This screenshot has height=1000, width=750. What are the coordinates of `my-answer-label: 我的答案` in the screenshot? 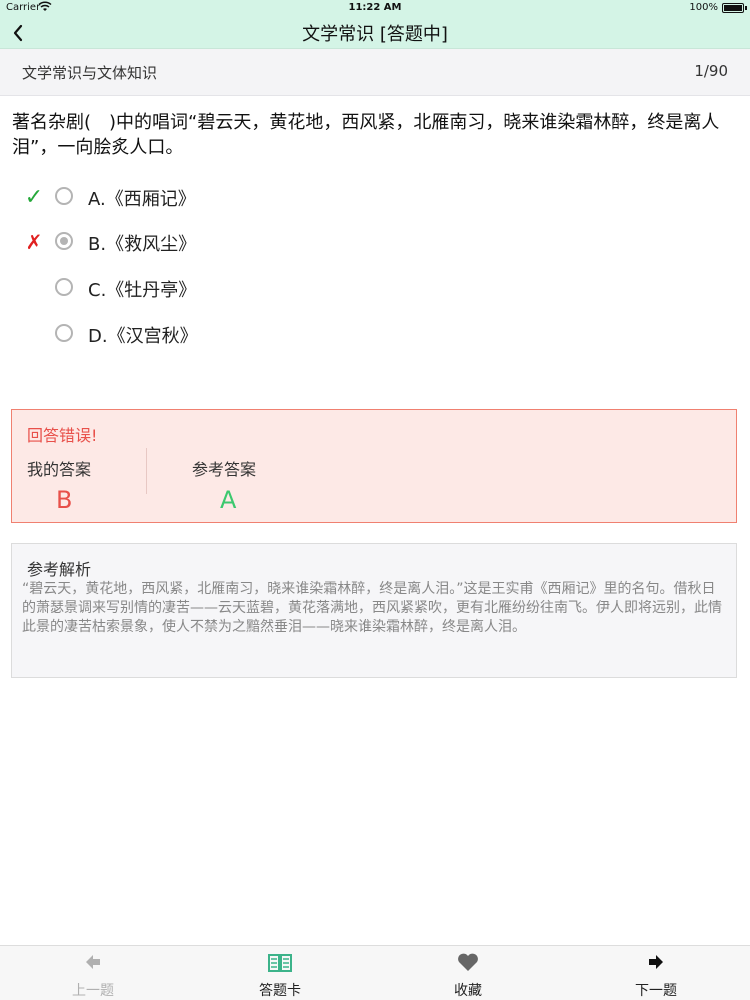 It's located at (59, 469).